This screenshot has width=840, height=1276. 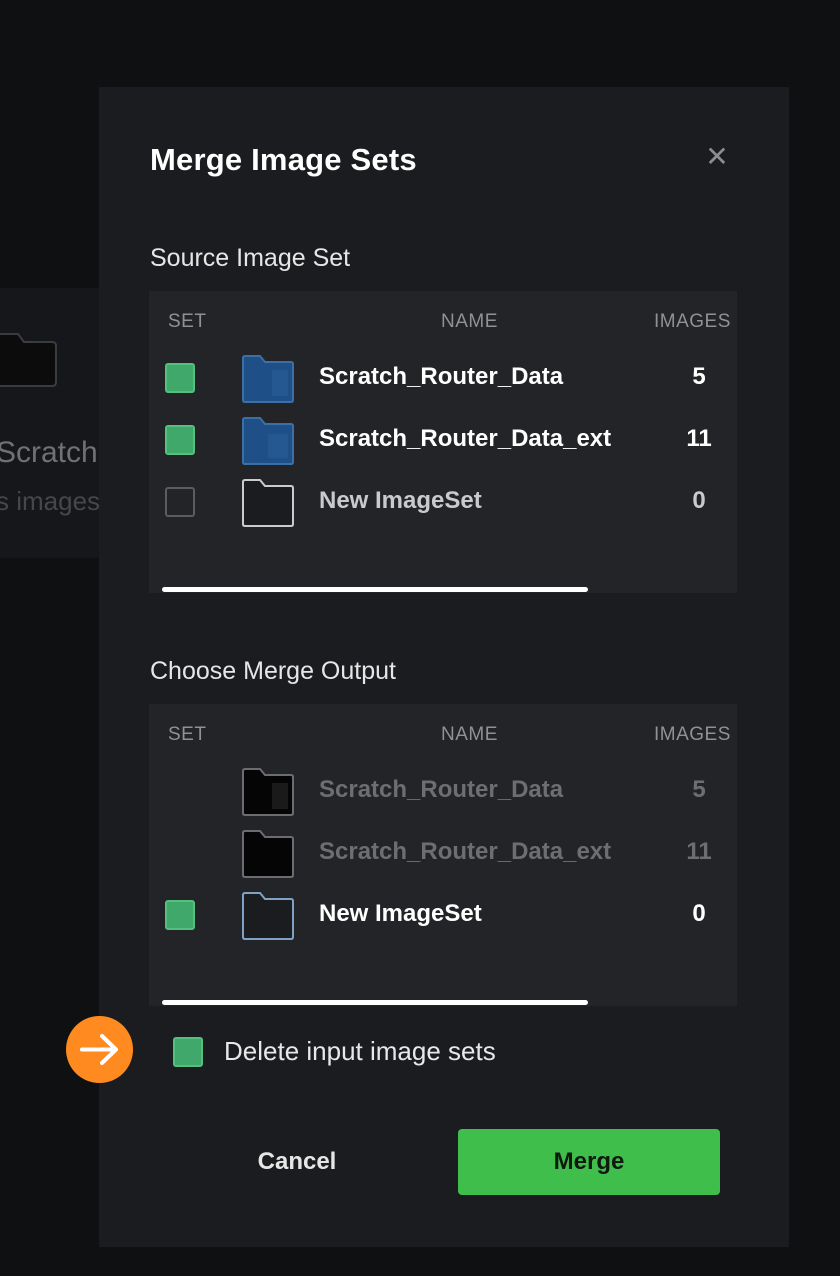 What do you see at coordinates (441, 789) in the screenshot?
I see `output-row-name: Scratch_Router_Data` at bounding box center [441, 789].